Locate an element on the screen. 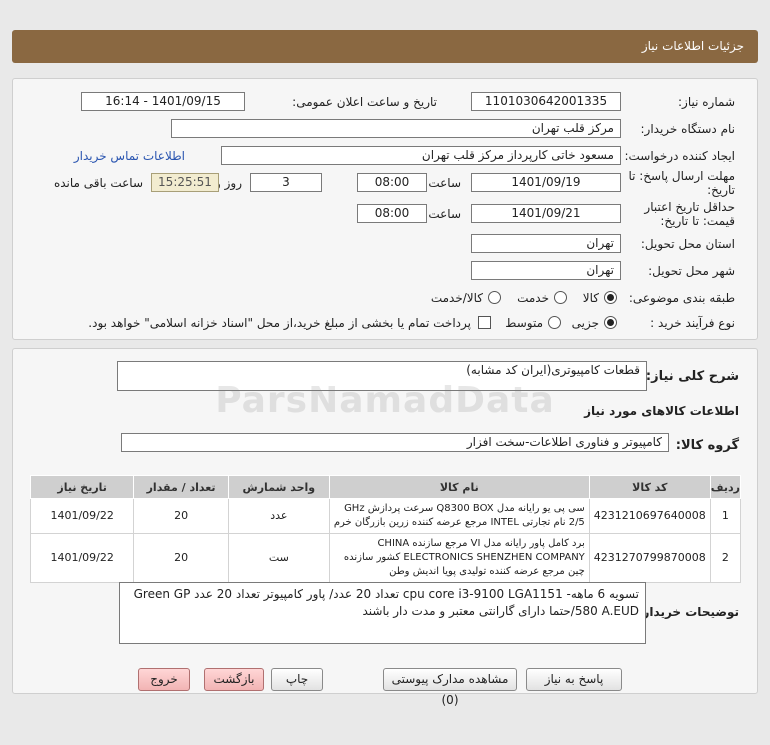 The height and width of the screenshot is (745, 770). attachments-button: مشاهده مدارک پیوستی (0) is located at coordinates (450, 687).